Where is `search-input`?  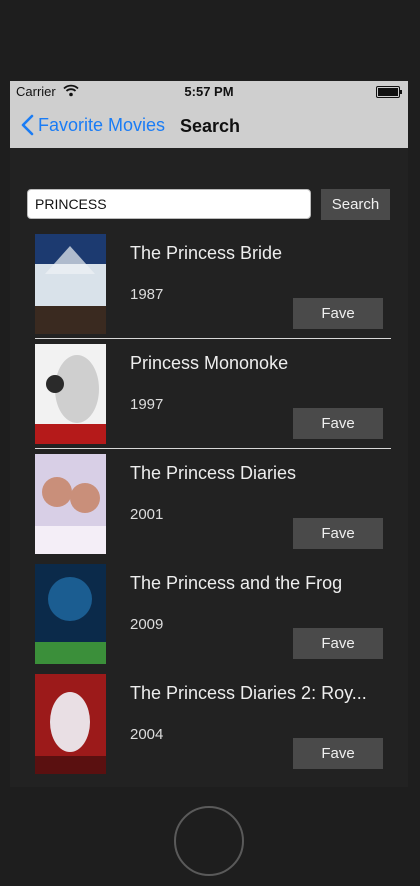
search-input is located at coordinates (169, 204).